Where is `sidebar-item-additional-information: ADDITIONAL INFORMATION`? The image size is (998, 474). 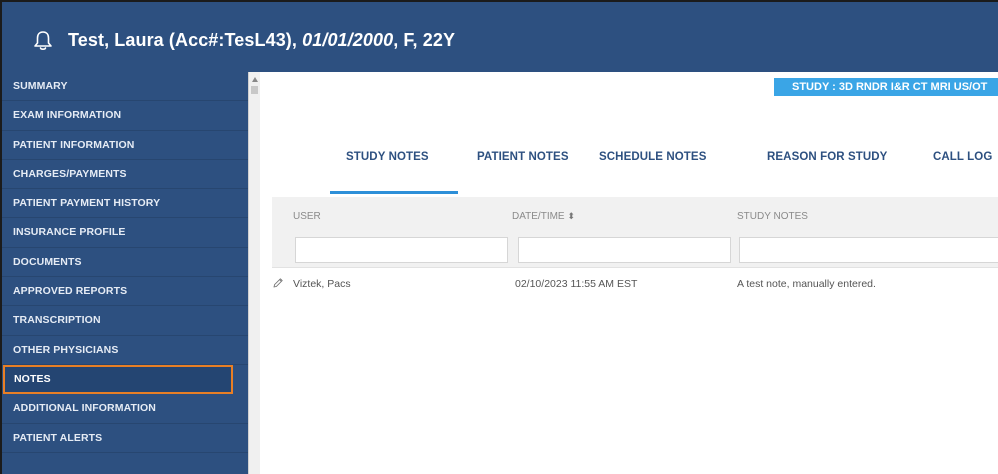 sidebar-item-additional-information: ADDITIONAL INFORMATION is located at coordinates (125, 409).